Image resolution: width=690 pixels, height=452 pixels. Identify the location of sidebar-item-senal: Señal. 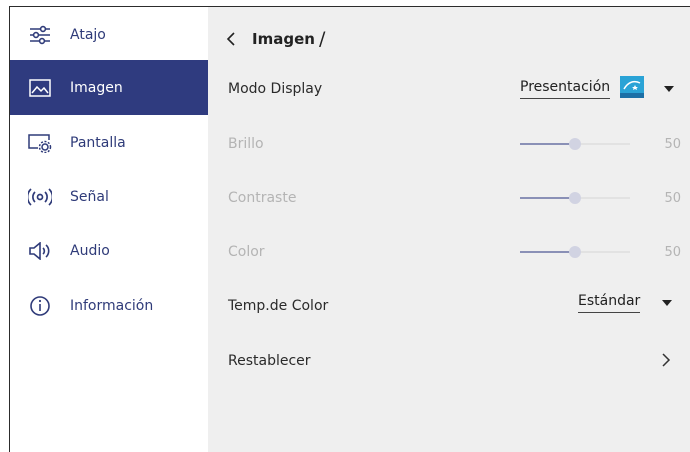
(109, 196).